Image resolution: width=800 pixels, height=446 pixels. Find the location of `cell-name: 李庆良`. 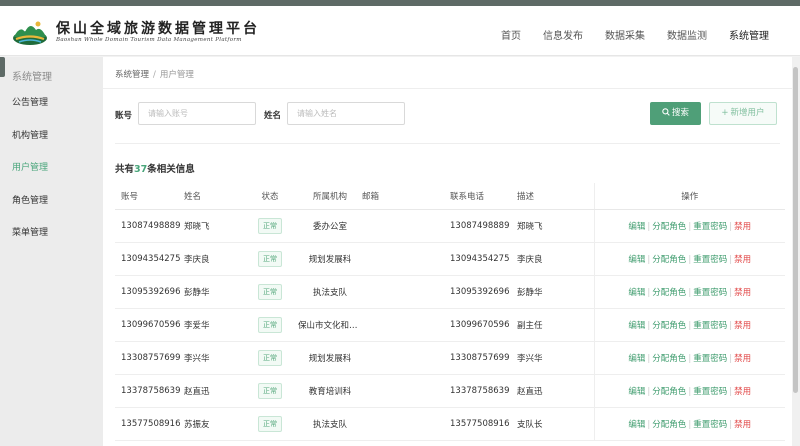

cell-name: 李庆良 is located at coordinates (213, 259).